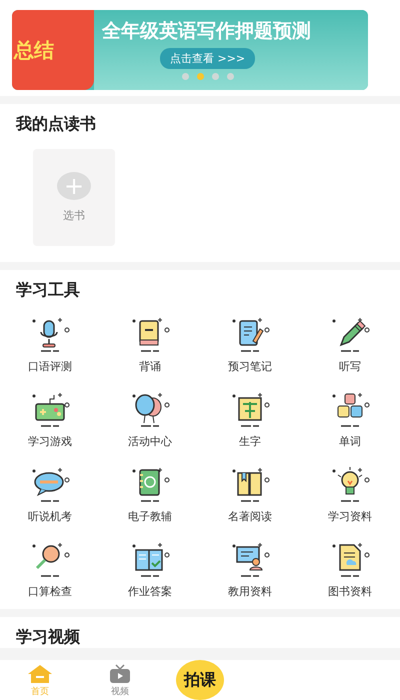 This screenshot has width=400, height=700. Describe the element at coordinates (350, 366) in the screenshot. I see `tool-label: 听写` at that location.